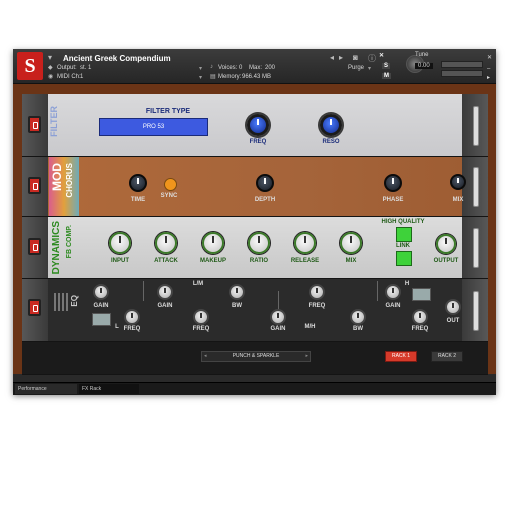 Image resolution: width=510 pixels, height=510 pixels. I want to click on tab-fx-rack: FX Rack, so click(109, 389).